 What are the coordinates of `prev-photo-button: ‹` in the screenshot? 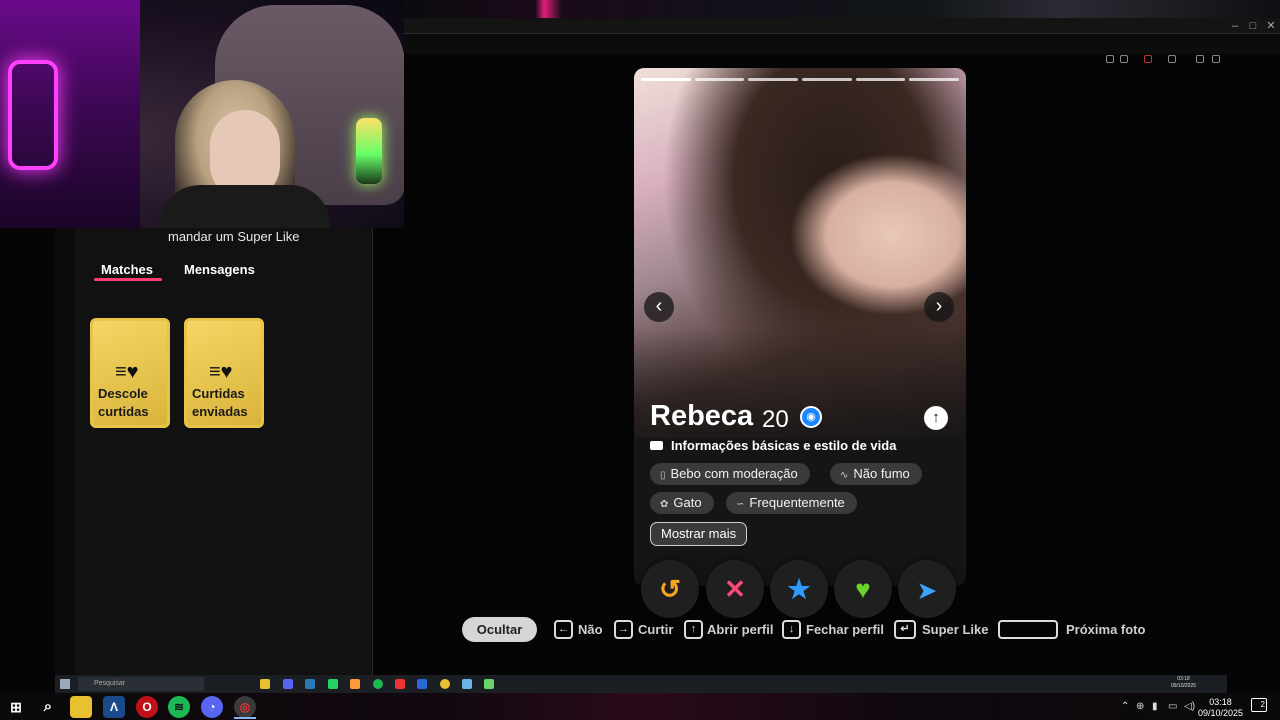 It's located at (659, 307).